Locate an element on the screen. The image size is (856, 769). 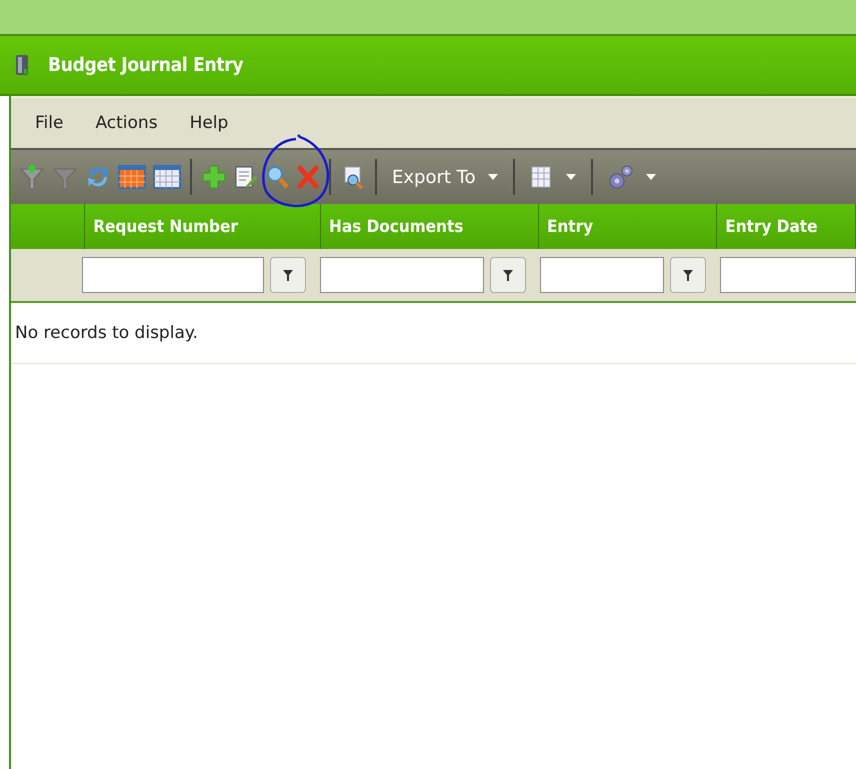
export-dropdown: Export To is located at coordinates (445, 177).